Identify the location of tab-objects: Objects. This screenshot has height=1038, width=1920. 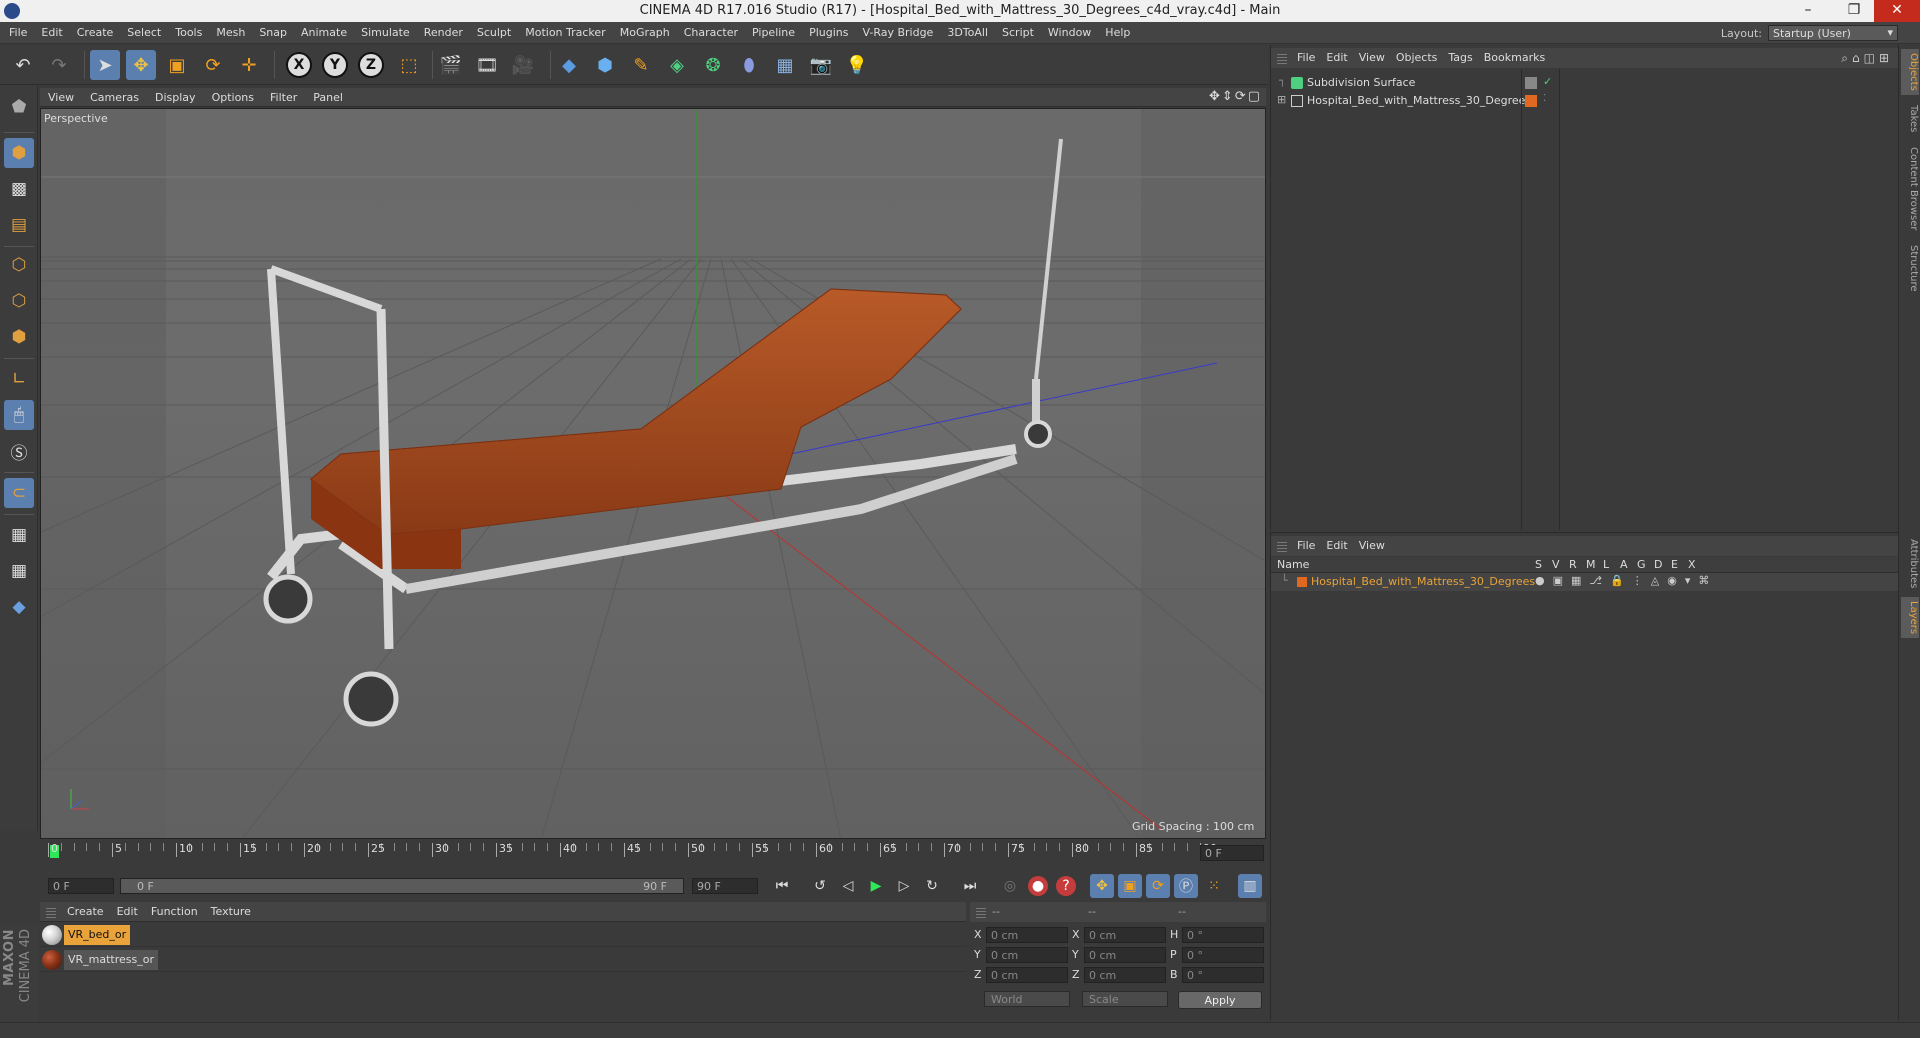
(1910, 72).